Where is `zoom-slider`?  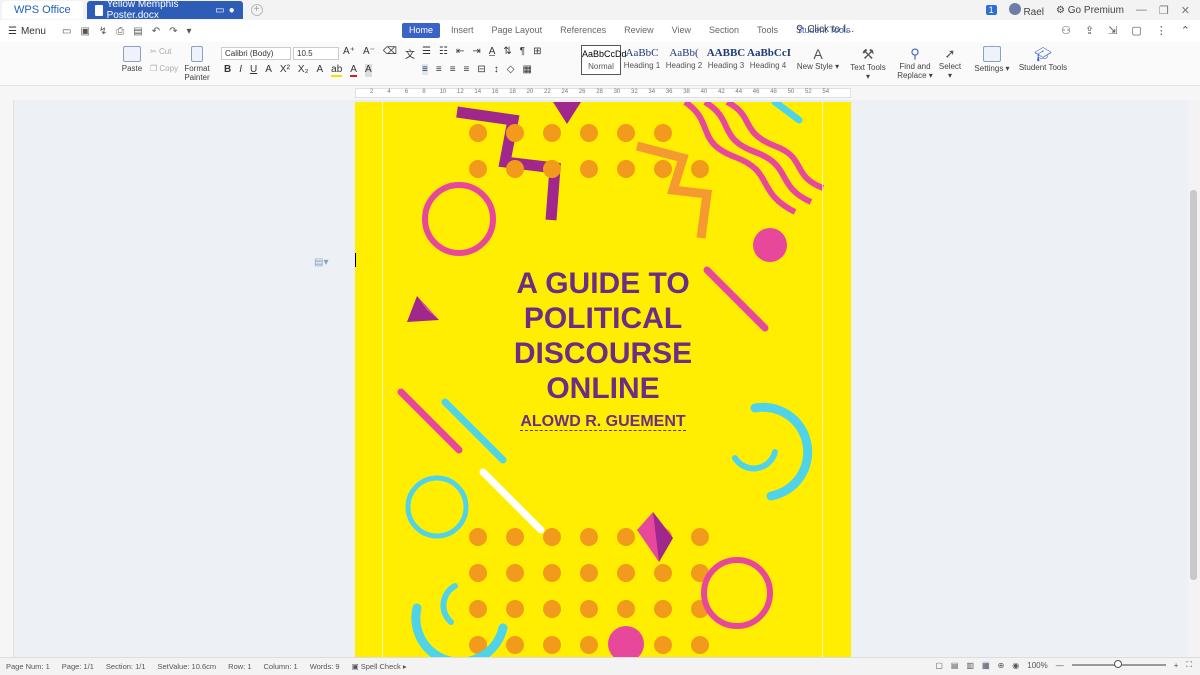
zoom-slider is located at coordinates (1118, 664).